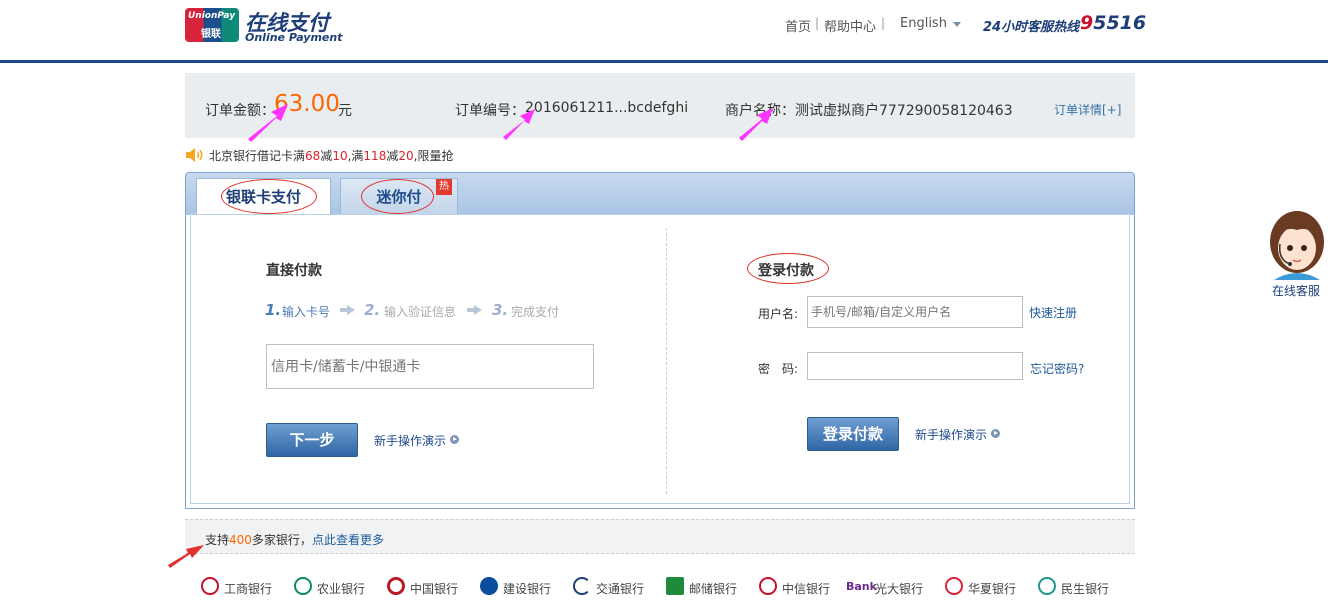  What do you see at coordinates (444, 187) in the screenshot?
I see `hot-badge: 热` at bounding box center [444, 187].